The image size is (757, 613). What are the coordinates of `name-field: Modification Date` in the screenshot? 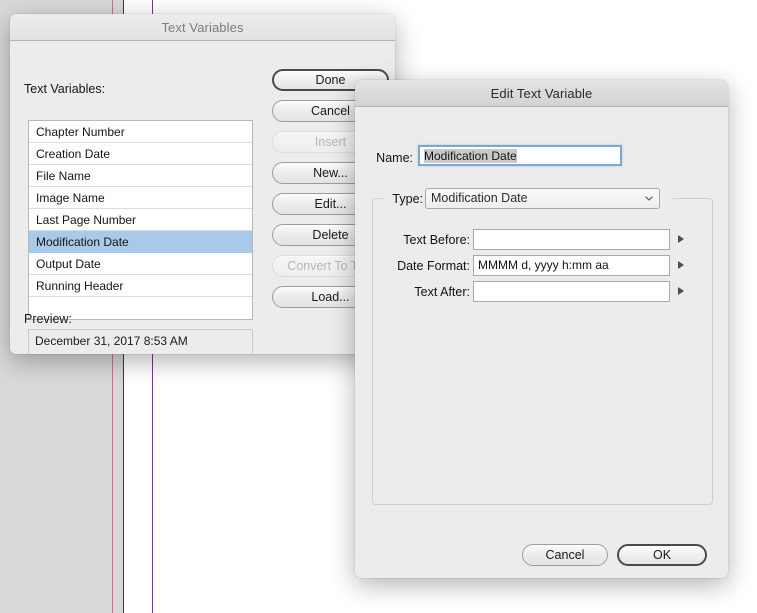 It's located at (520, 155).